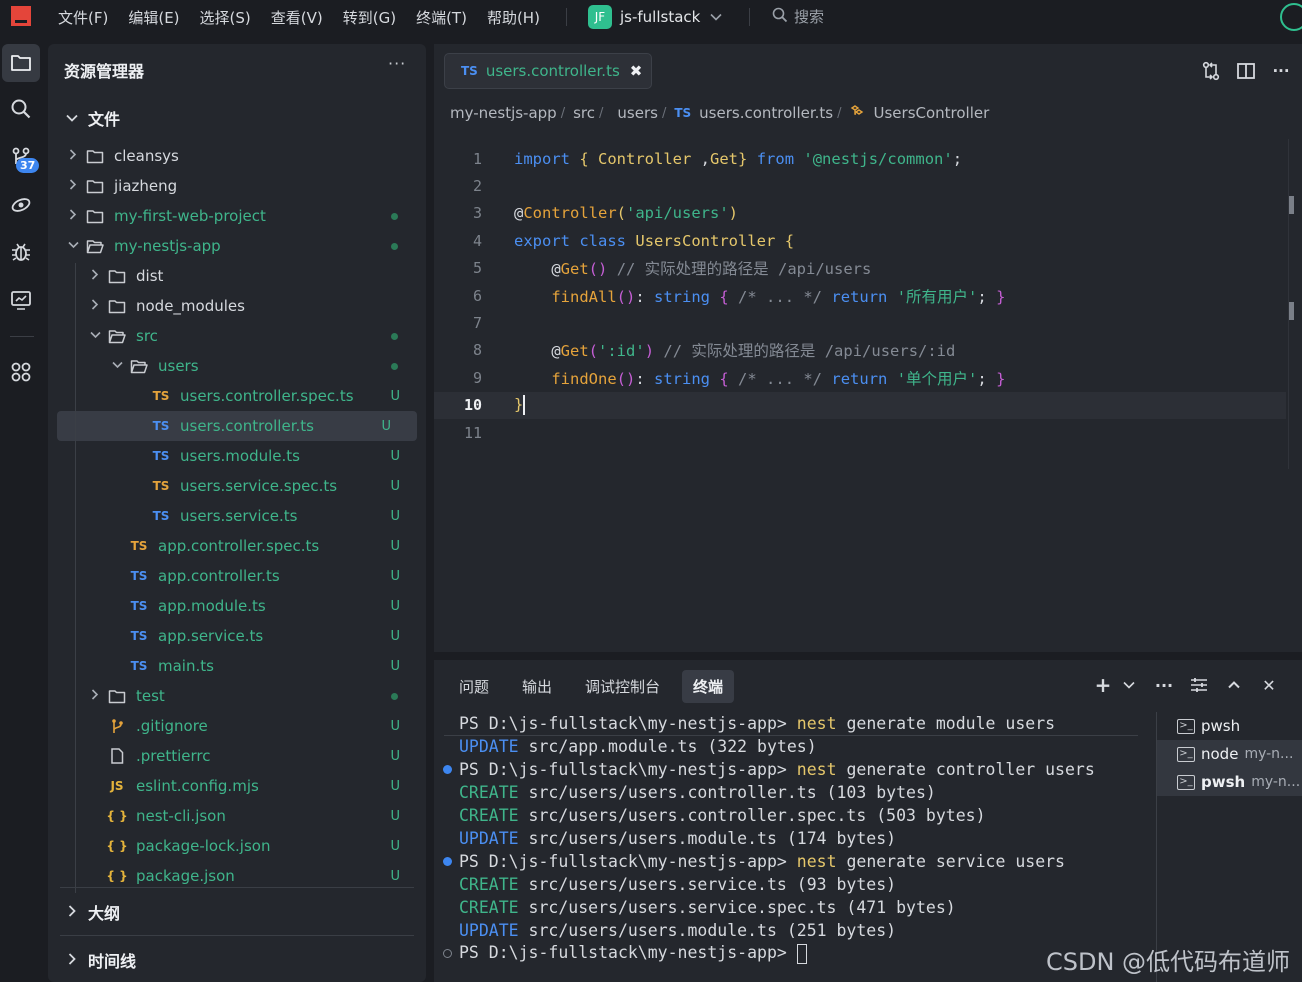 The image size is (1302, 982). What do you see at coordinates (153, 17) in the screenshot?
I see `menu-edit: 编辑(E)` at bounding box center [153, 17].